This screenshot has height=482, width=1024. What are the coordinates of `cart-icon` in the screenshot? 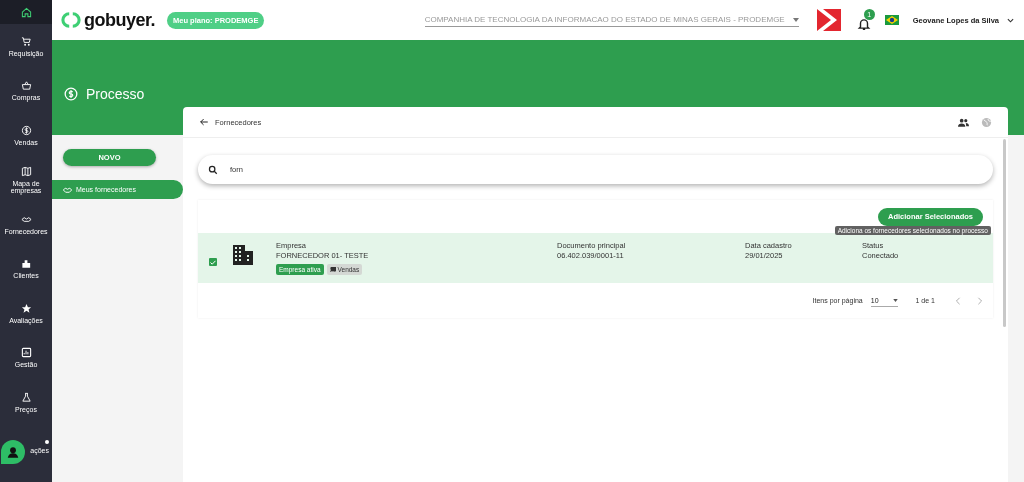 It's located at (26, 41).